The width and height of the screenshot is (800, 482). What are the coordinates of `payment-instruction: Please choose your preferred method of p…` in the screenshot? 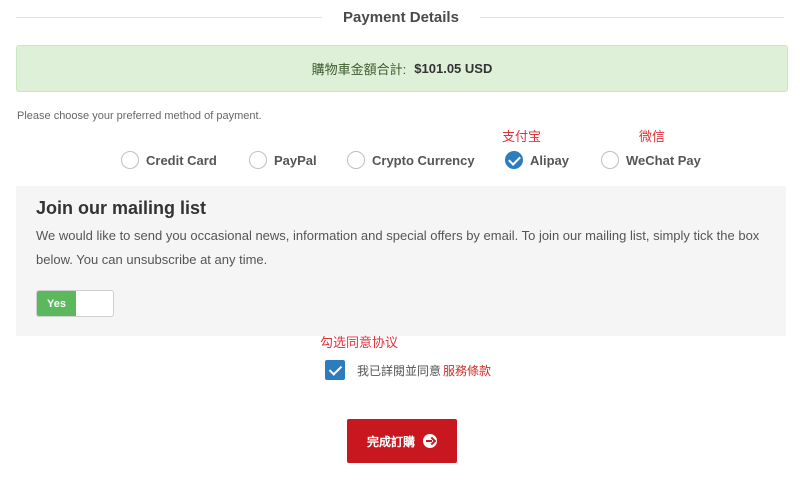 It's located at (139, 116).